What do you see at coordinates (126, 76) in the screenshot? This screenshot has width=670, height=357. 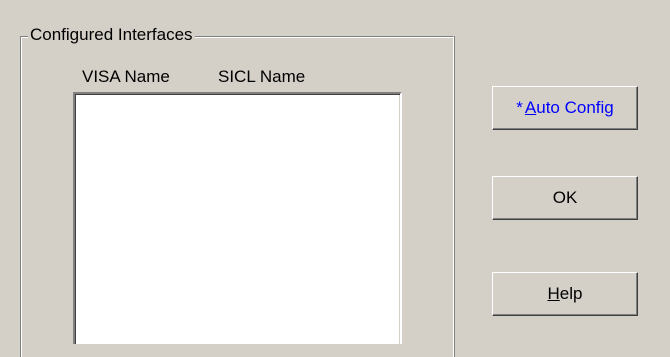 I see `column-header-visa-name: VISA Name` at bounding box center [126, 76].